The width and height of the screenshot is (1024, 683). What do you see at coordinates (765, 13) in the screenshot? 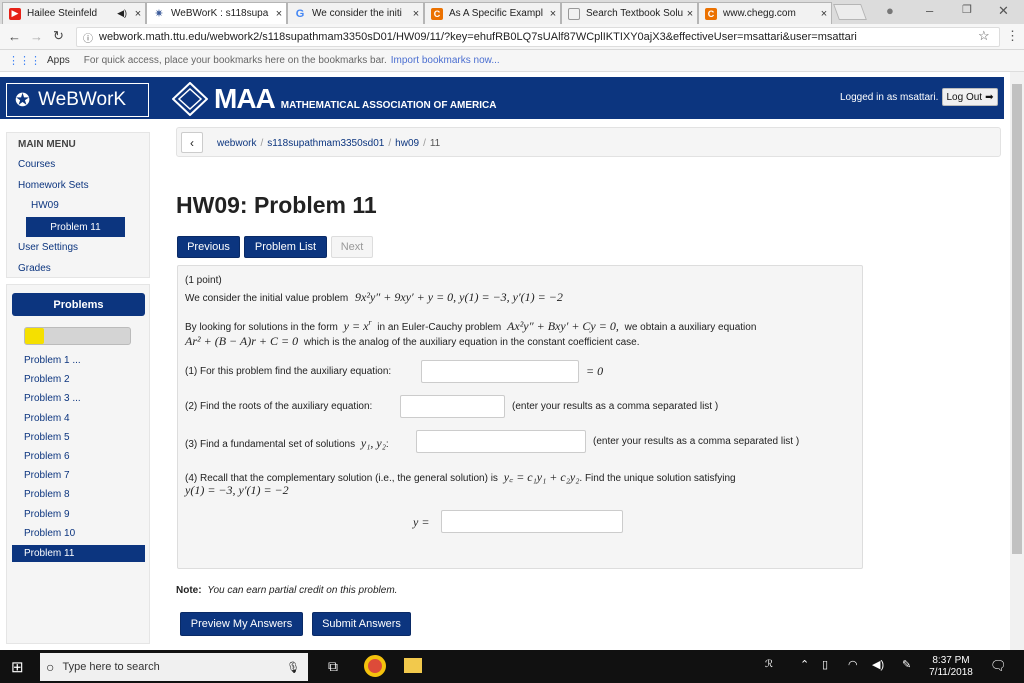
I see `tab-chegg-home: C www.chegg.com ×` at bounding box center [765, 13].